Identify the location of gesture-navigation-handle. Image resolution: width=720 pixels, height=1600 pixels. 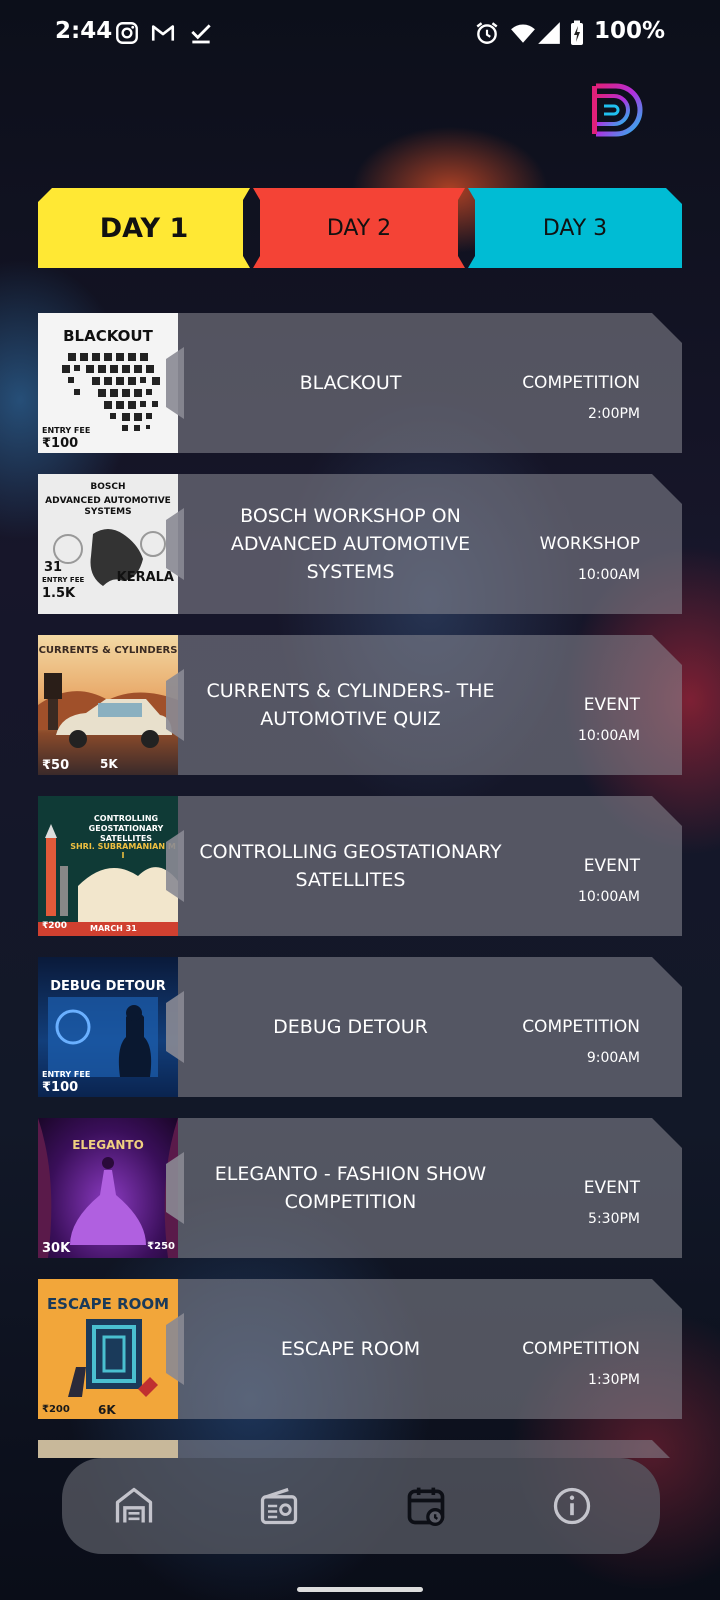
(360, 1589).